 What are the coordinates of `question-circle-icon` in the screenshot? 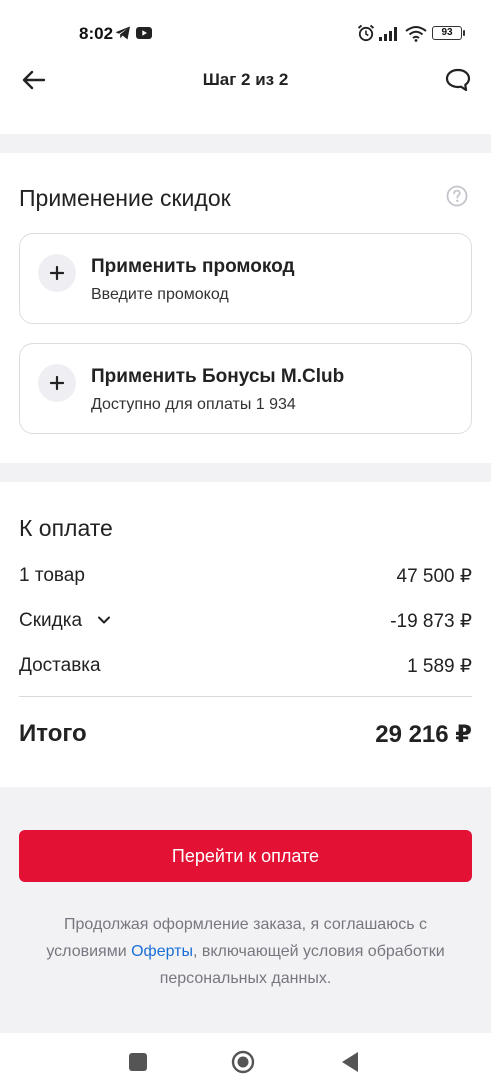 It's located at (457, 196).